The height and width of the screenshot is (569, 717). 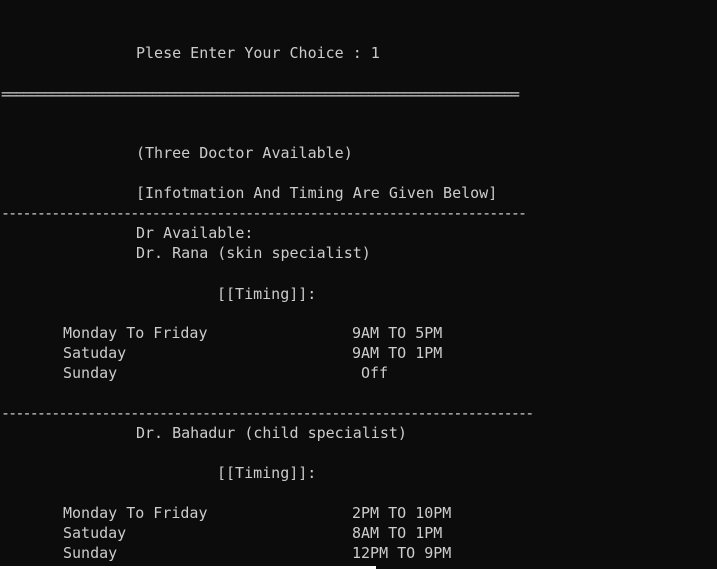 What do you see at coordinates (135, 513) in the screenshot?
I see `doctor-2-row-1-day: Monday To Friday` at bounding box center [135, 513].